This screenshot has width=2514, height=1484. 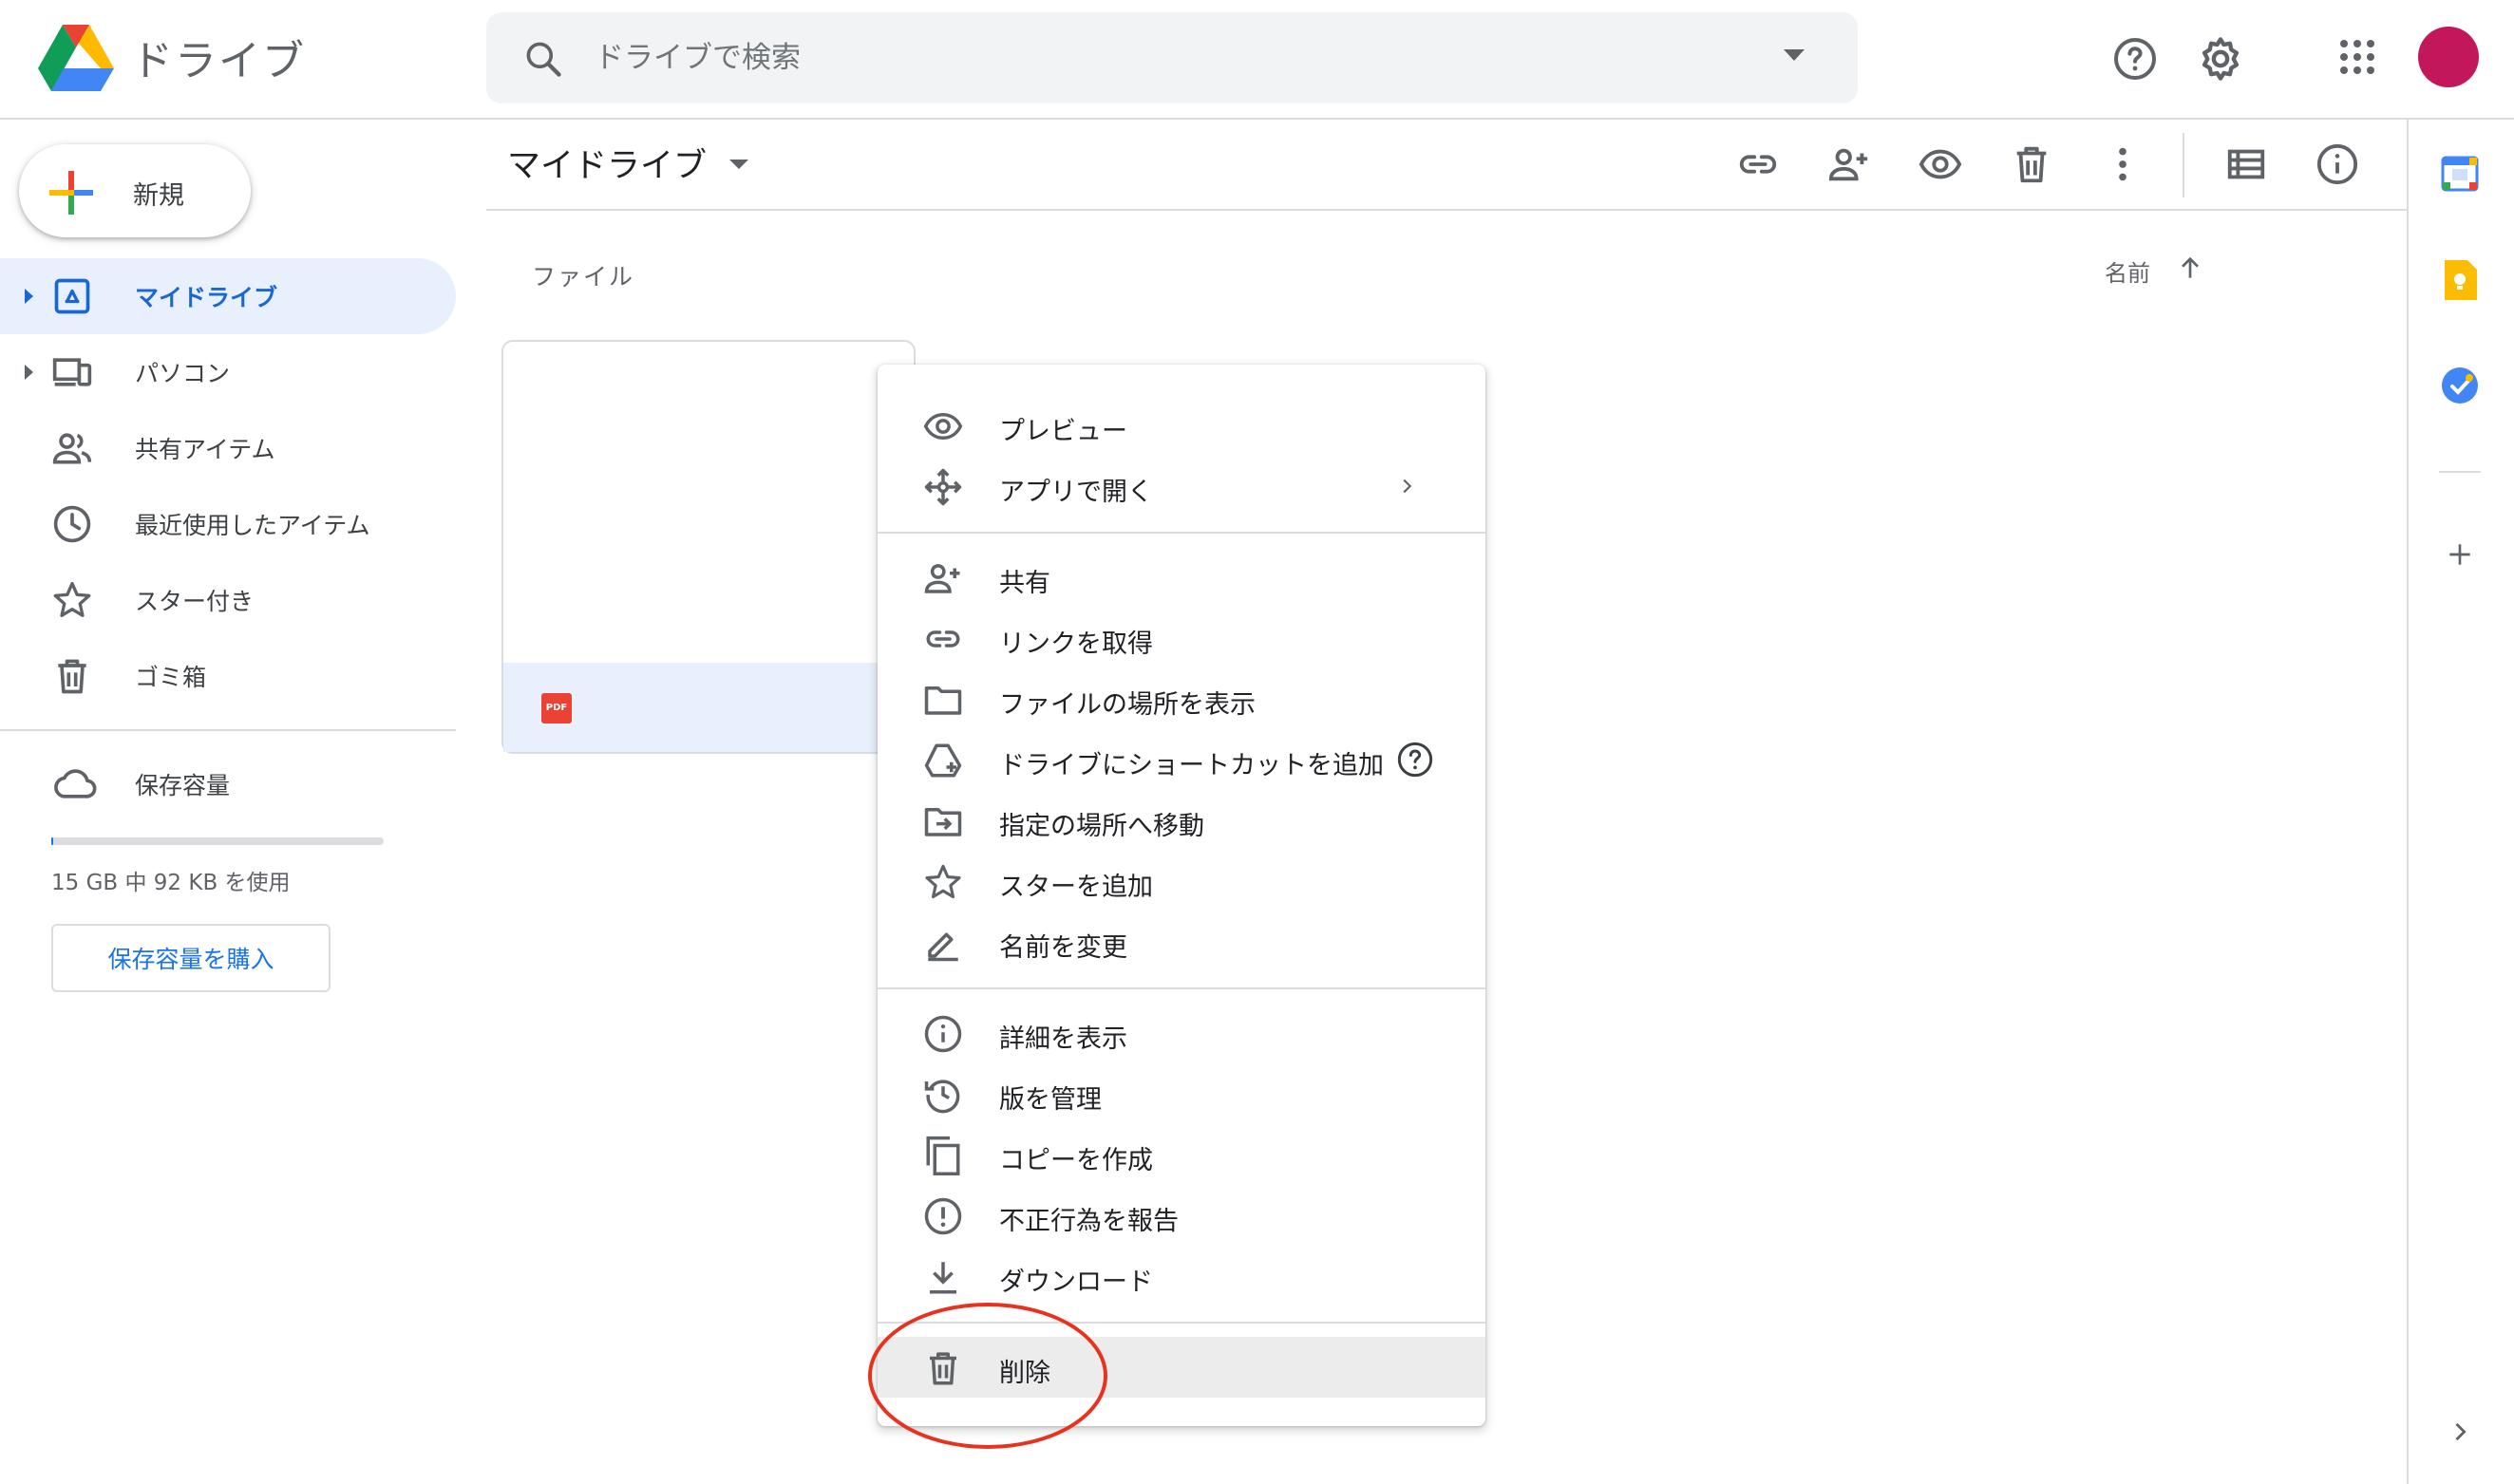 What do you see at coordinates (943, 943) in the screenshot?
I see `pencil-icon` at bounding box center [943, 943].